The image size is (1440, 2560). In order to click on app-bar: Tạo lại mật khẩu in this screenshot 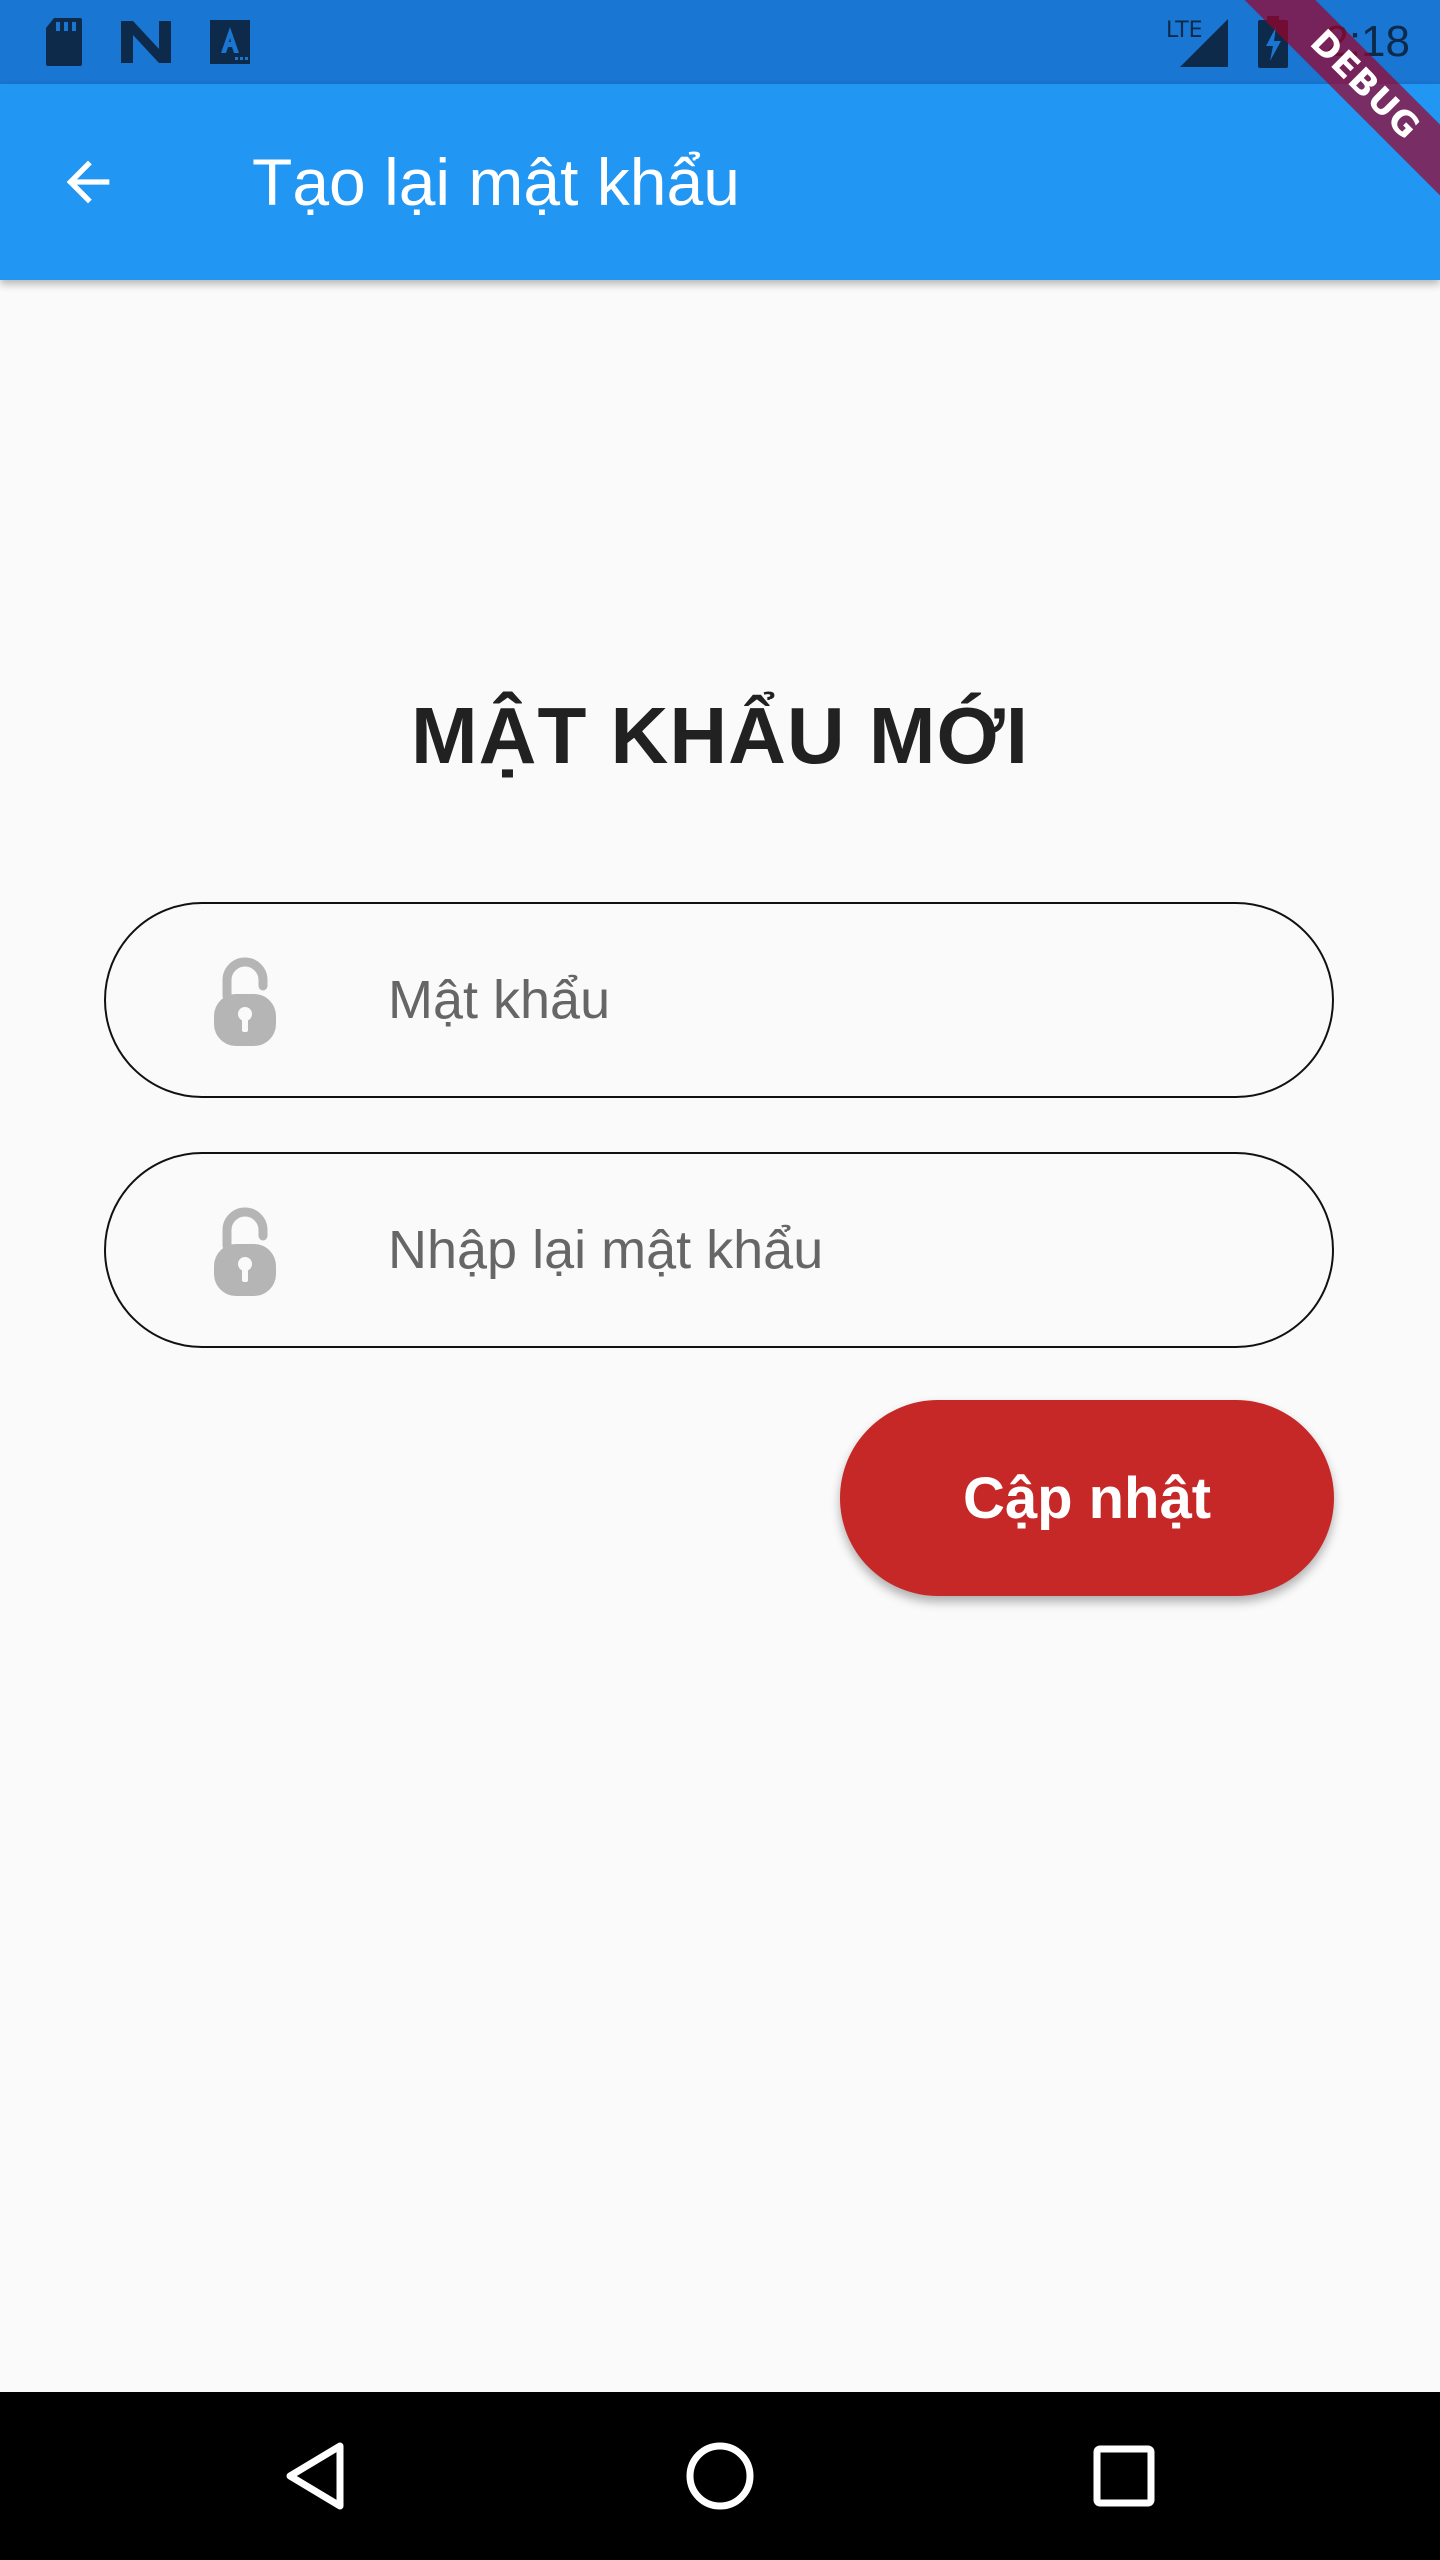, I will do `click(720, 182)`.